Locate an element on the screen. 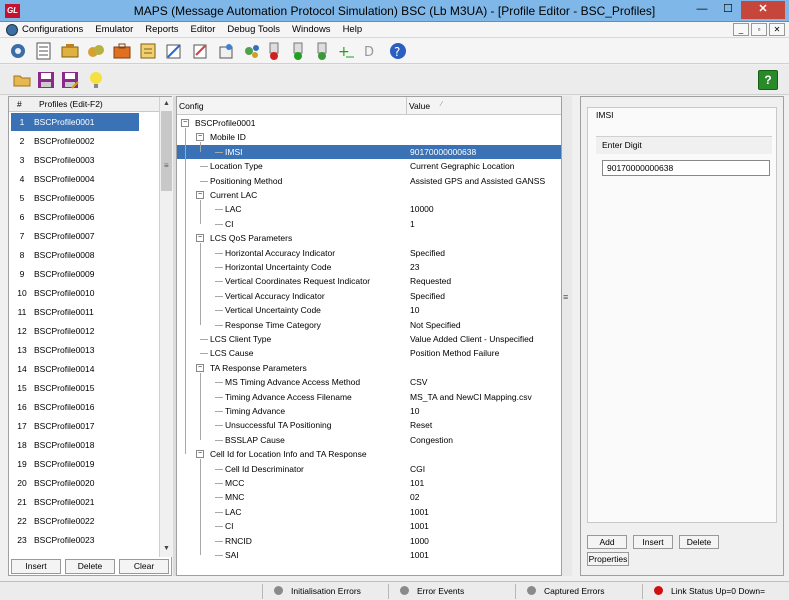  profiles-col-name: Profiles (Edit-F2) is located at coordinates (71, 104).